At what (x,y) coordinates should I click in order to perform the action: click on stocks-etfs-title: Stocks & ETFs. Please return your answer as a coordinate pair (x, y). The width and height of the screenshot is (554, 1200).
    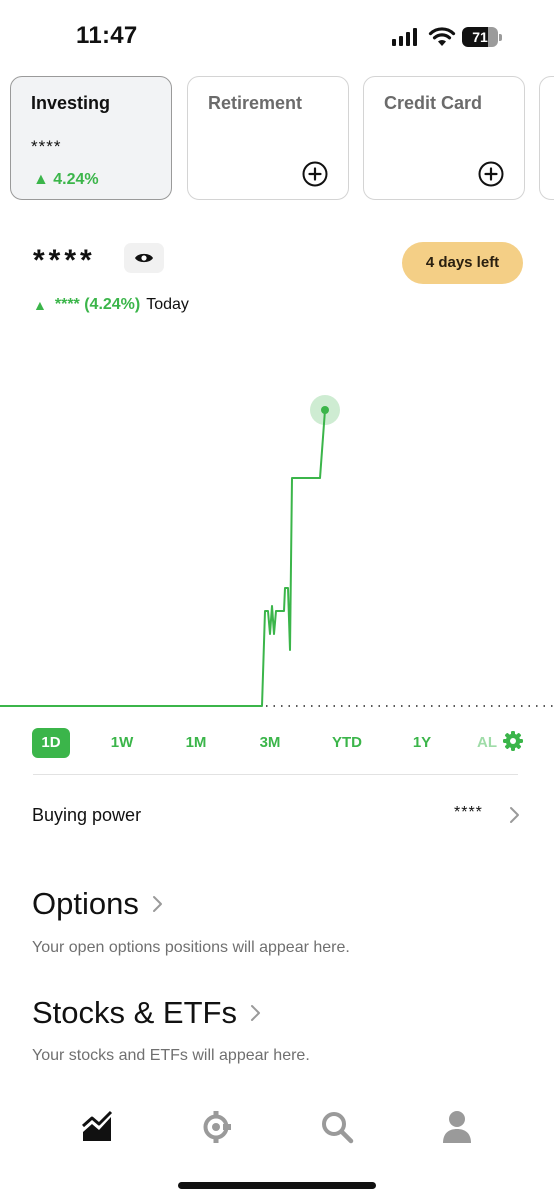
    Looking at the image, I should click on (134, 1012).